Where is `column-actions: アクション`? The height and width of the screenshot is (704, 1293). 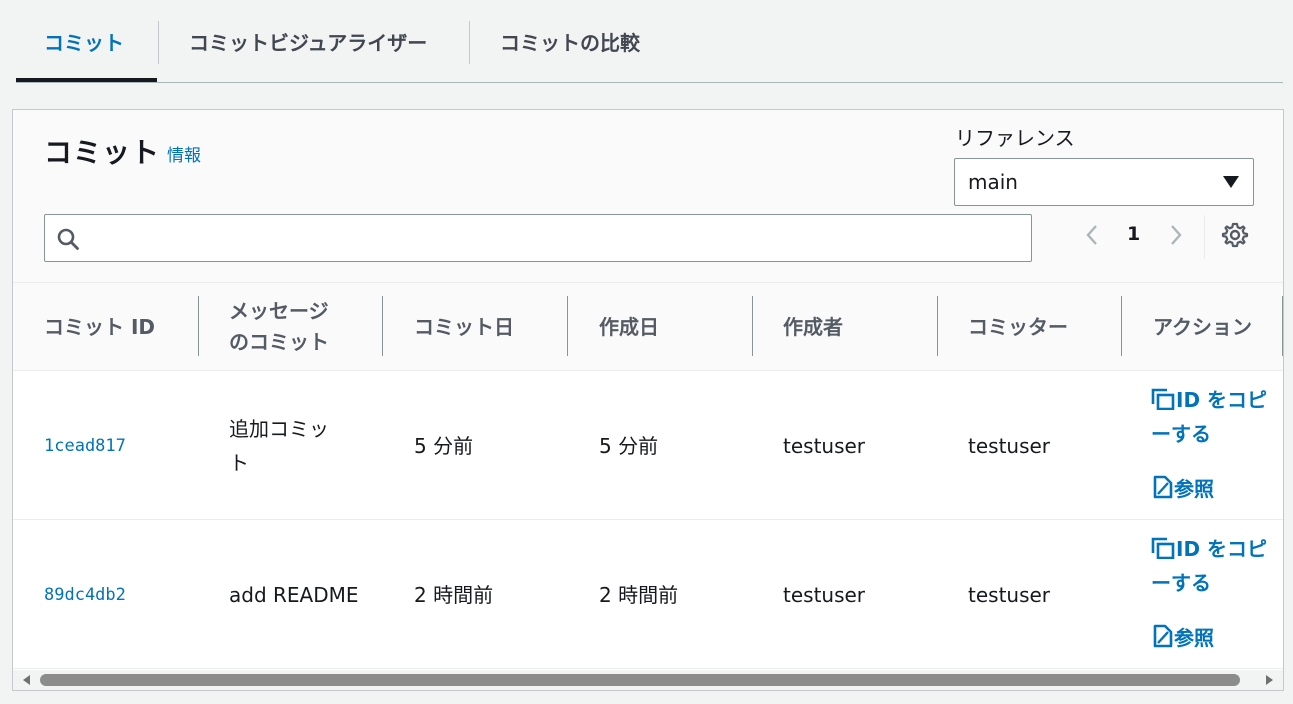
column-actions: アクション is located at coordinates (1202, 326).